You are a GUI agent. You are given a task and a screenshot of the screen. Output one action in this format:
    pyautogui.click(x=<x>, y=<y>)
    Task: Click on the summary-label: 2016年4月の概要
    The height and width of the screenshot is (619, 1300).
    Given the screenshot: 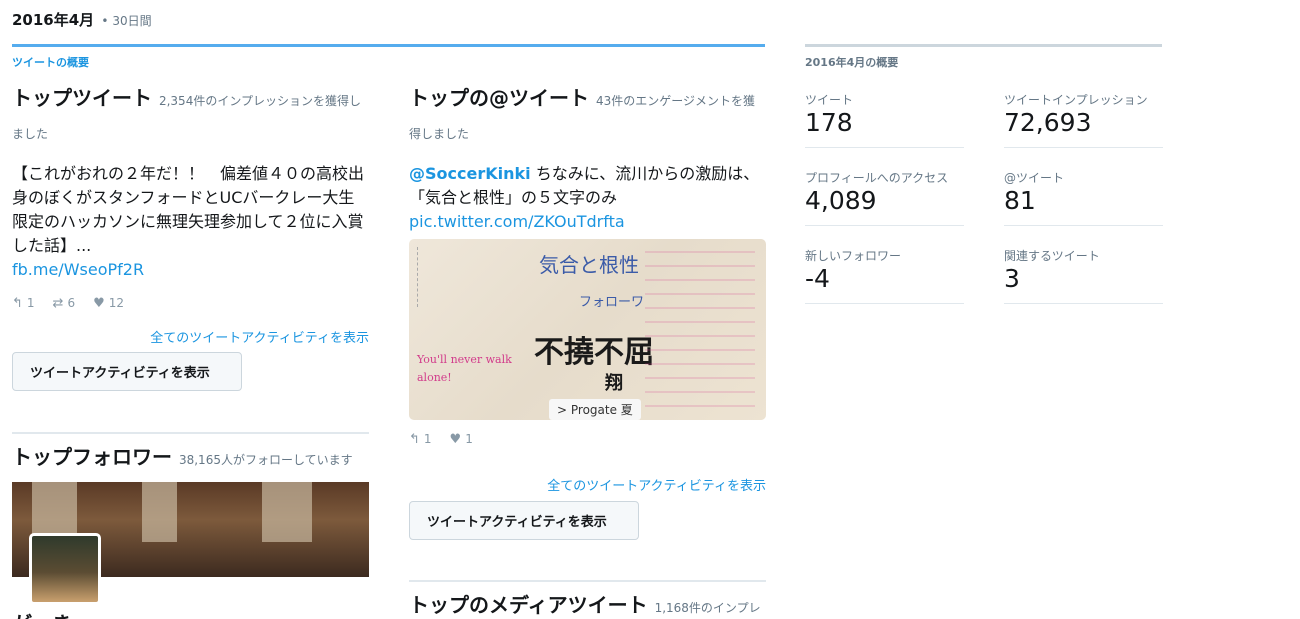 What is the action you would take?
    pyautogui.click(x=852, y=62)
    